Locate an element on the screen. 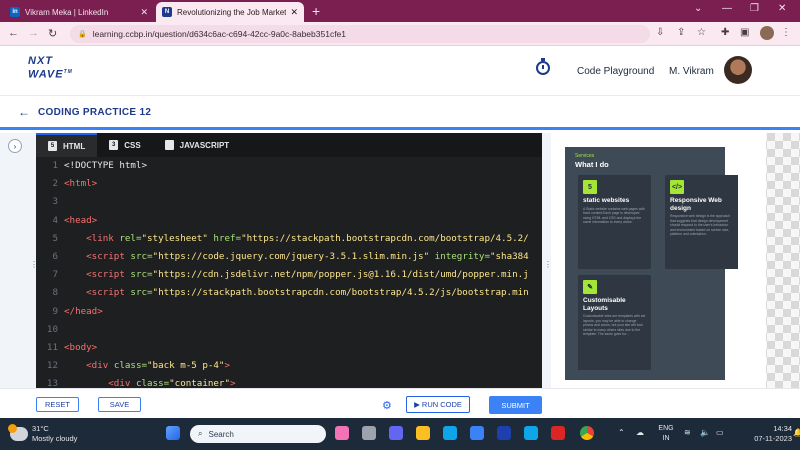  reset-button: RESET is located at coordinates (57, 404).